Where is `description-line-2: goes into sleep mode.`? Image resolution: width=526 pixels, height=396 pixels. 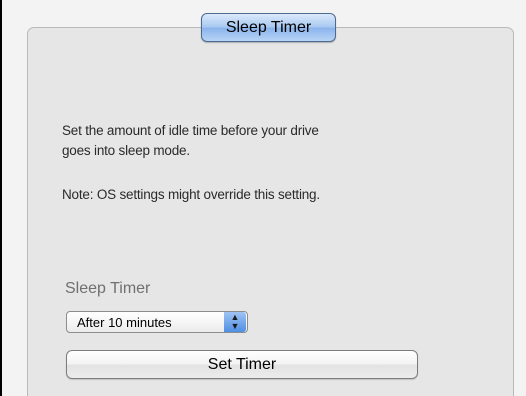 description-line-2: goes into sleep mode. is located at coordinates (126, 150).